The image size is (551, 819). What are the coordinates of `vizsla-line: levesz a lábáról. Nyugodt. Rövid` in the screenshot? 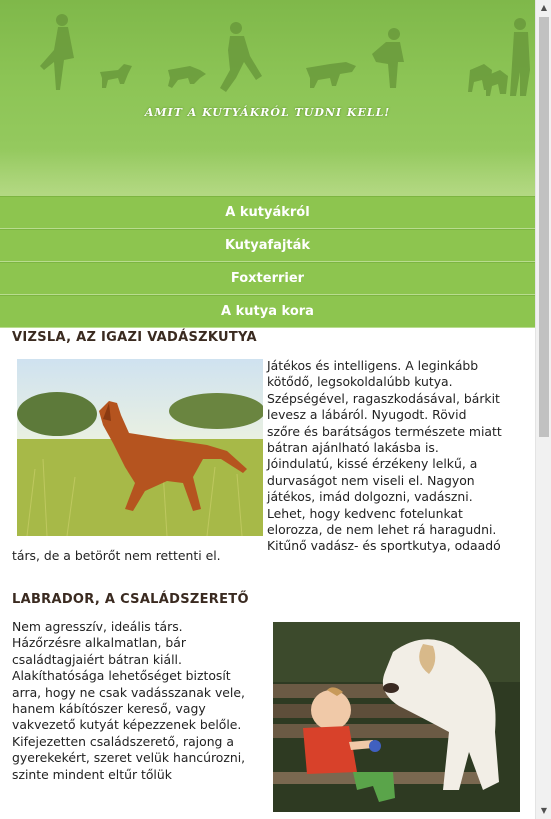 It's located at (367, 415).